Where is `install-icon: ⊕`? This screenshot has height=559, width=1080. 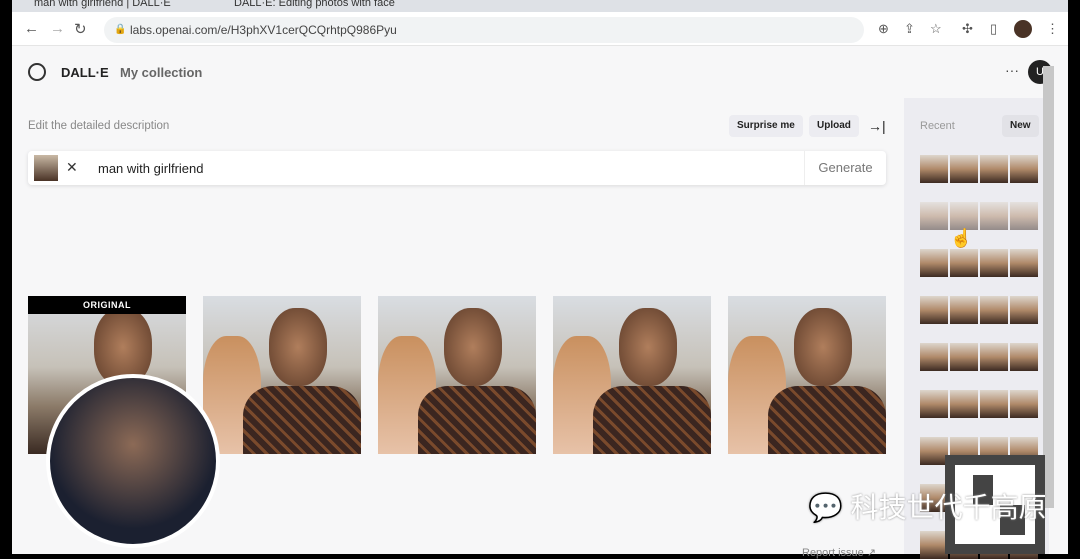
install-icon: ⊕ is located at coordinates (883, 29).